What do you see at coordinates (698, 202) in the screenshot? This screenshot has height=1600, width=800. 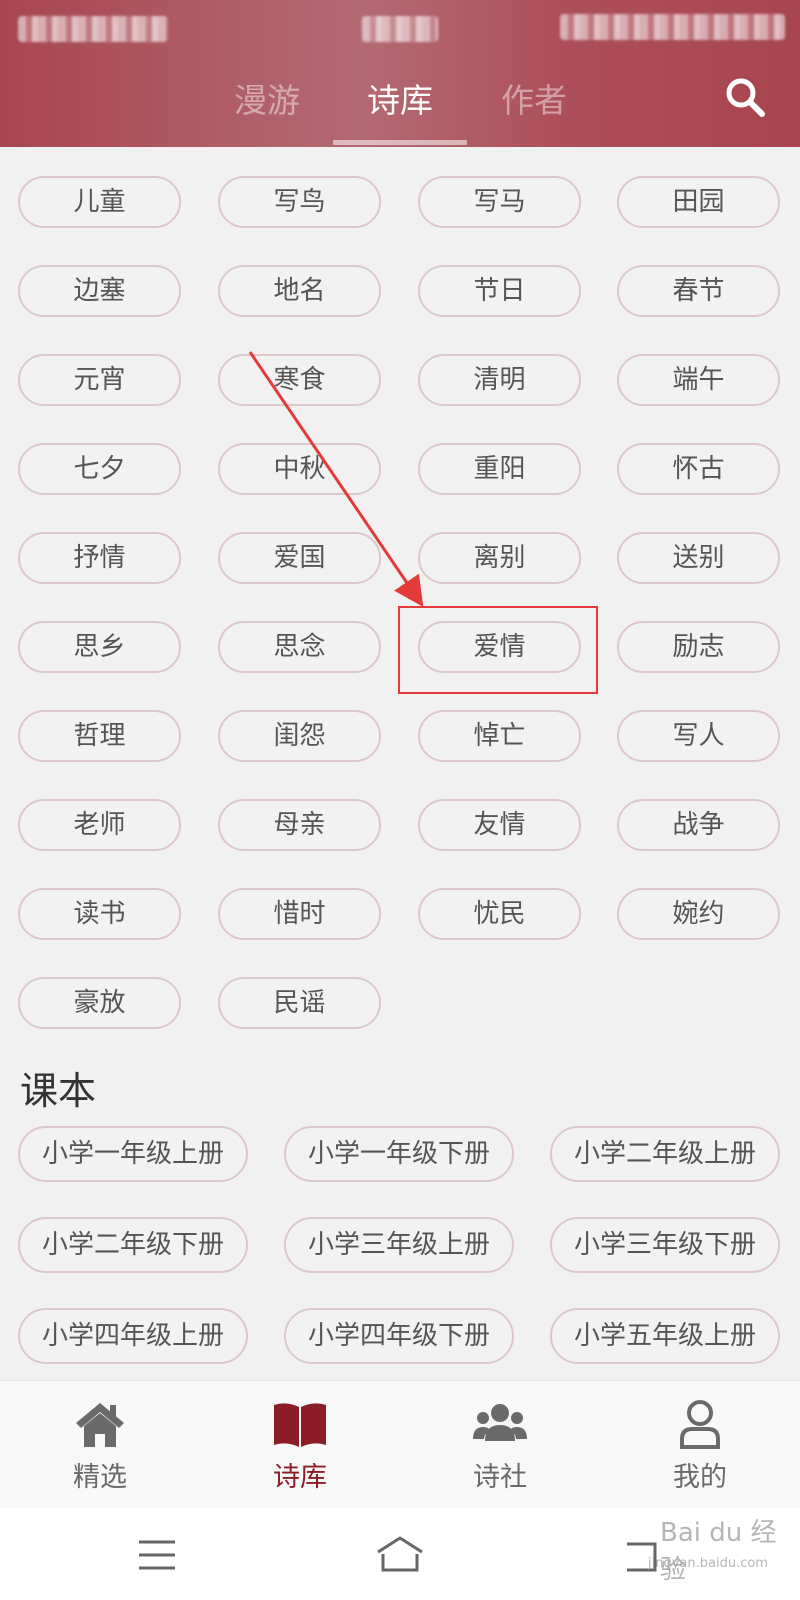 I see `category-pill: 田园` at bounding box center [698, 202].